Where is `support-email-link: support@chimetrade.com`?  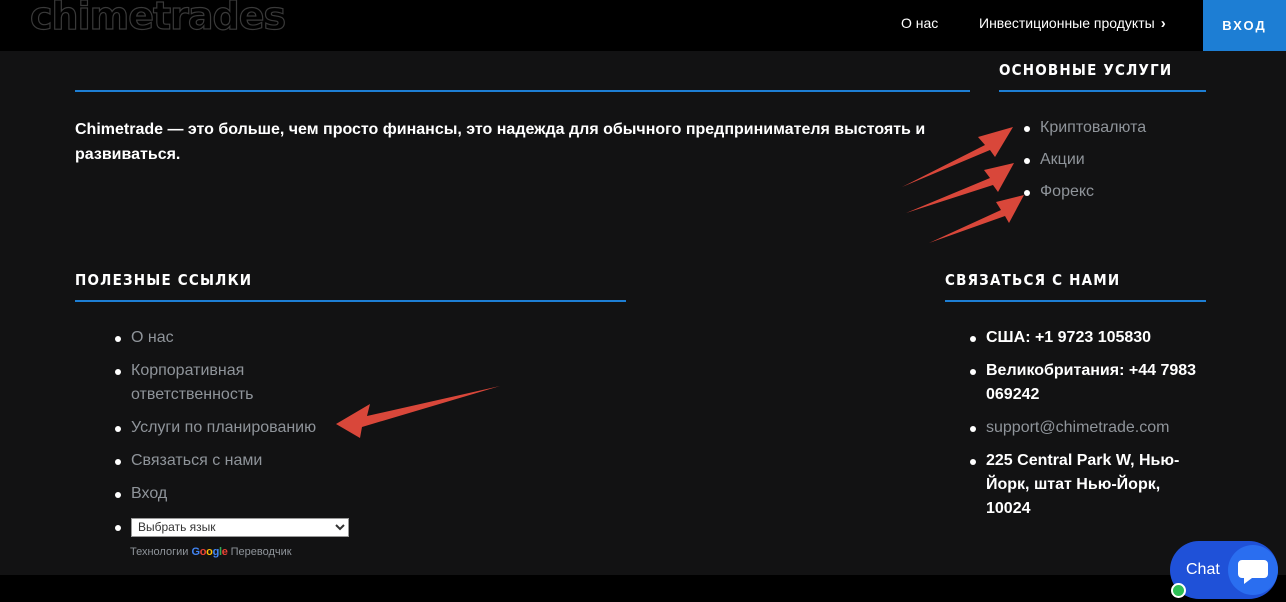 support-email-link: support@chimetrade.com is located at coordinates (1077, 427).